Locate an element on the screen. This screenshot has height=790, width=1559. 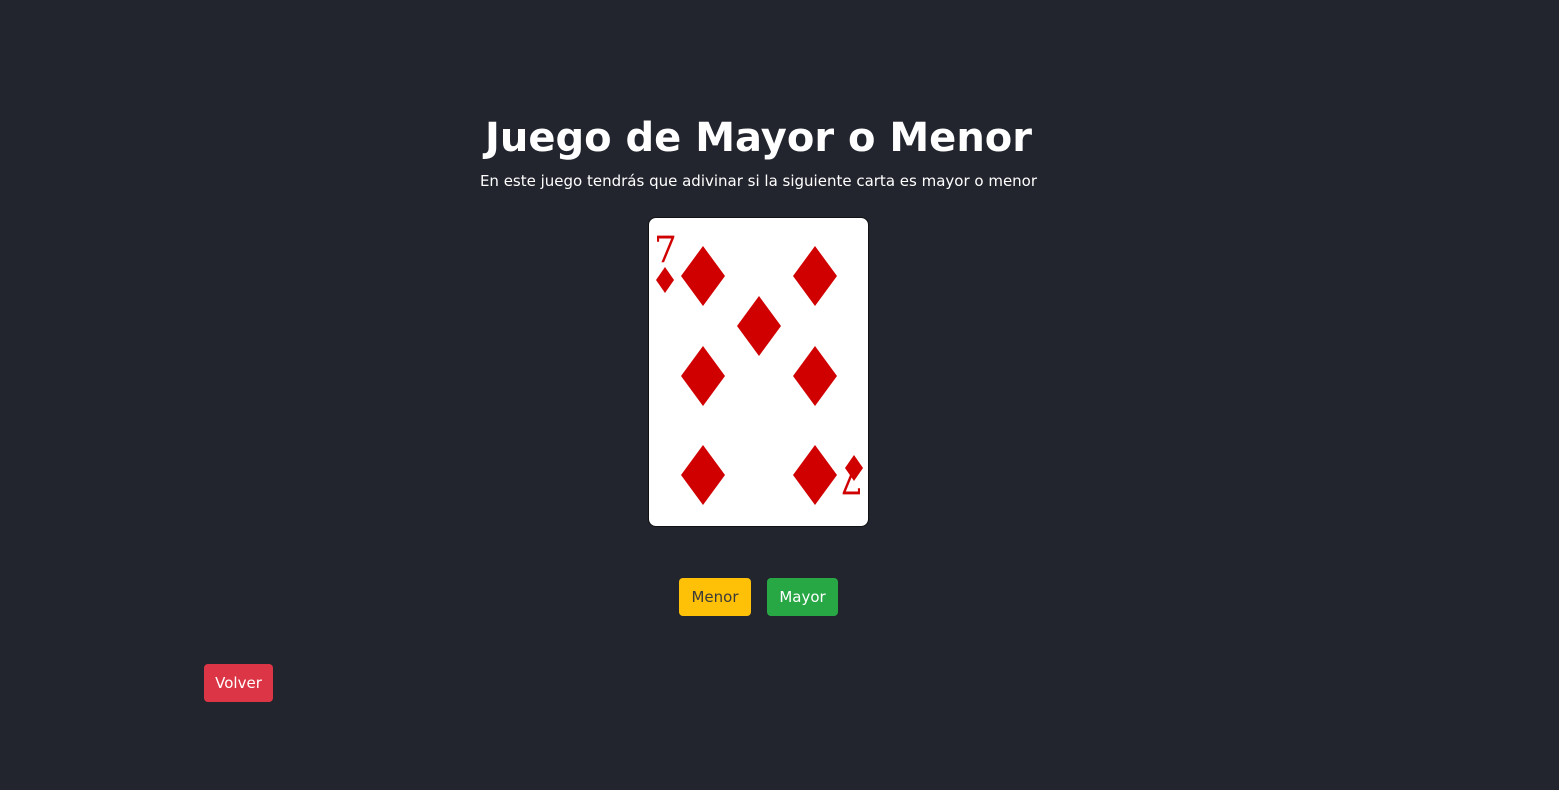
card-rank-top: 7 is located at coordinates (665, 250).